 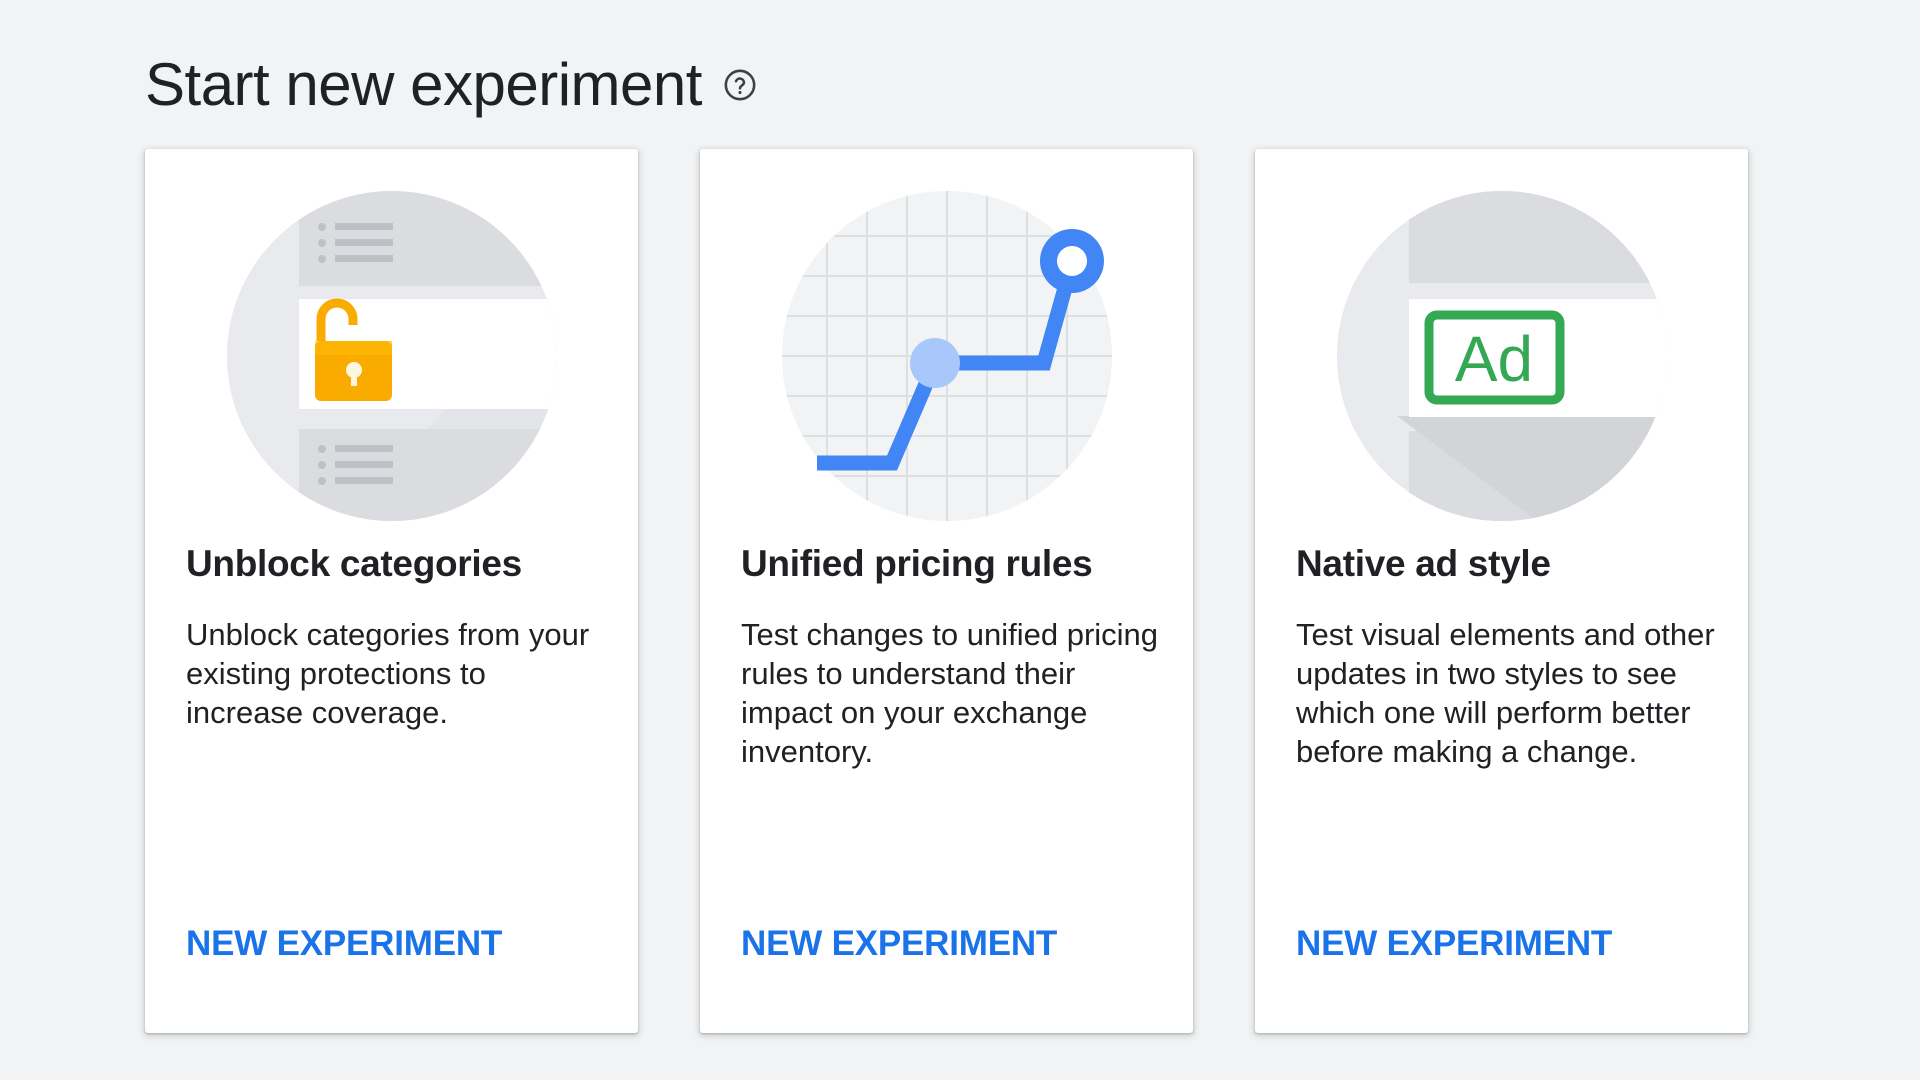 What do you see at coordinates (1494, 359) in the screenshot?
I see `ad-badge-text: Ad` at bounding box center [1494, 359].